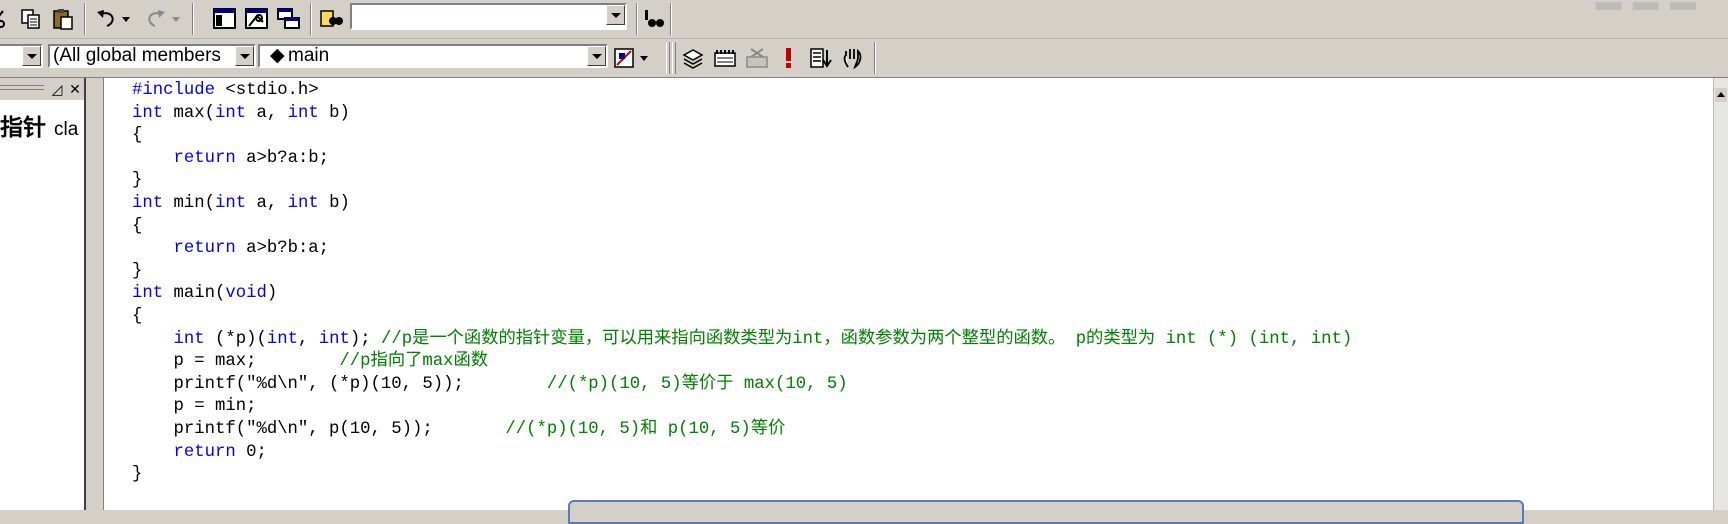 This screenshot has height=524, width=1728. Describe the element at coordinates (1046, 512) in the screenshot. I see `popup-window-titlebar` at that location.